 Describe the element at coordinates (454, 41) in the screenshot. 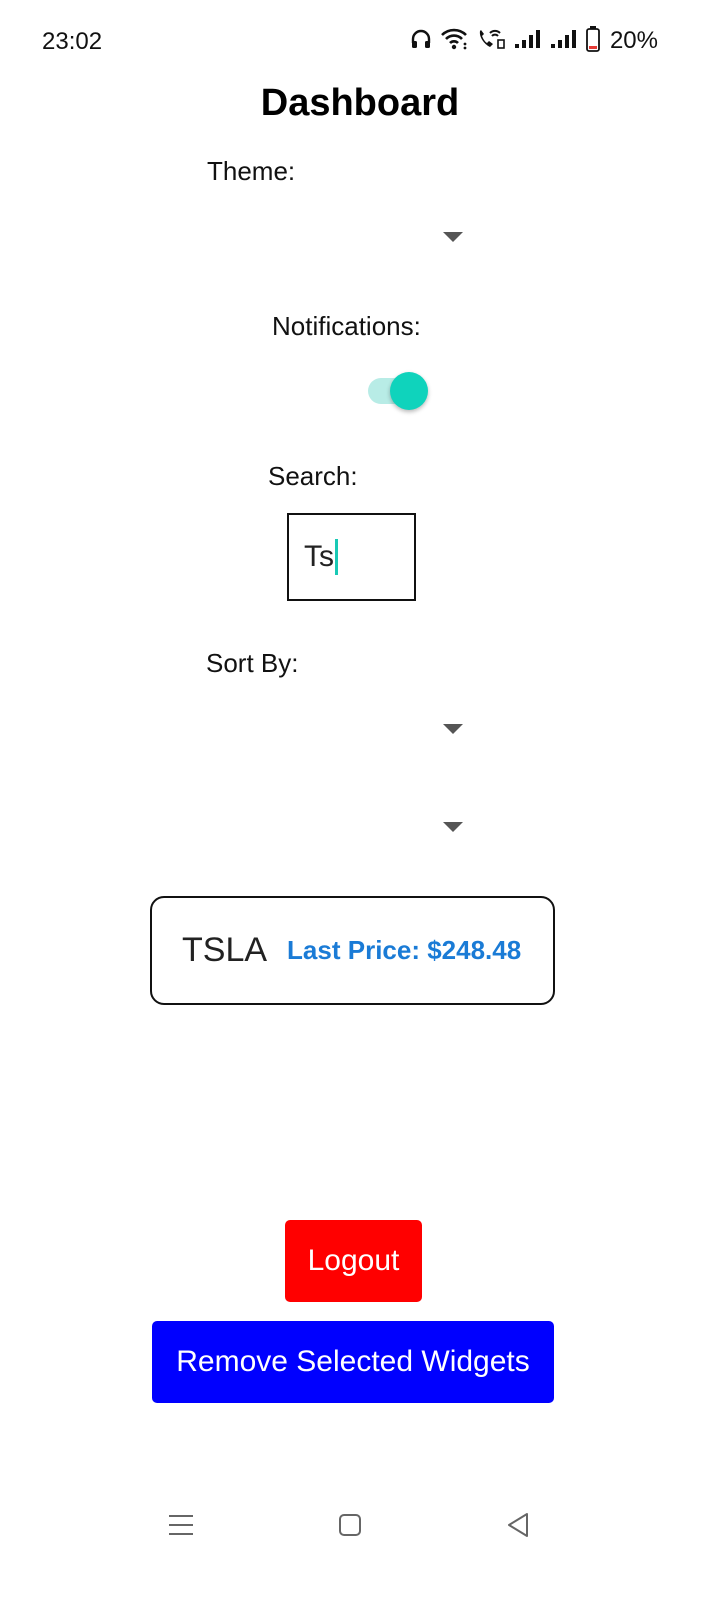

I see `wifi-icon` at that location.